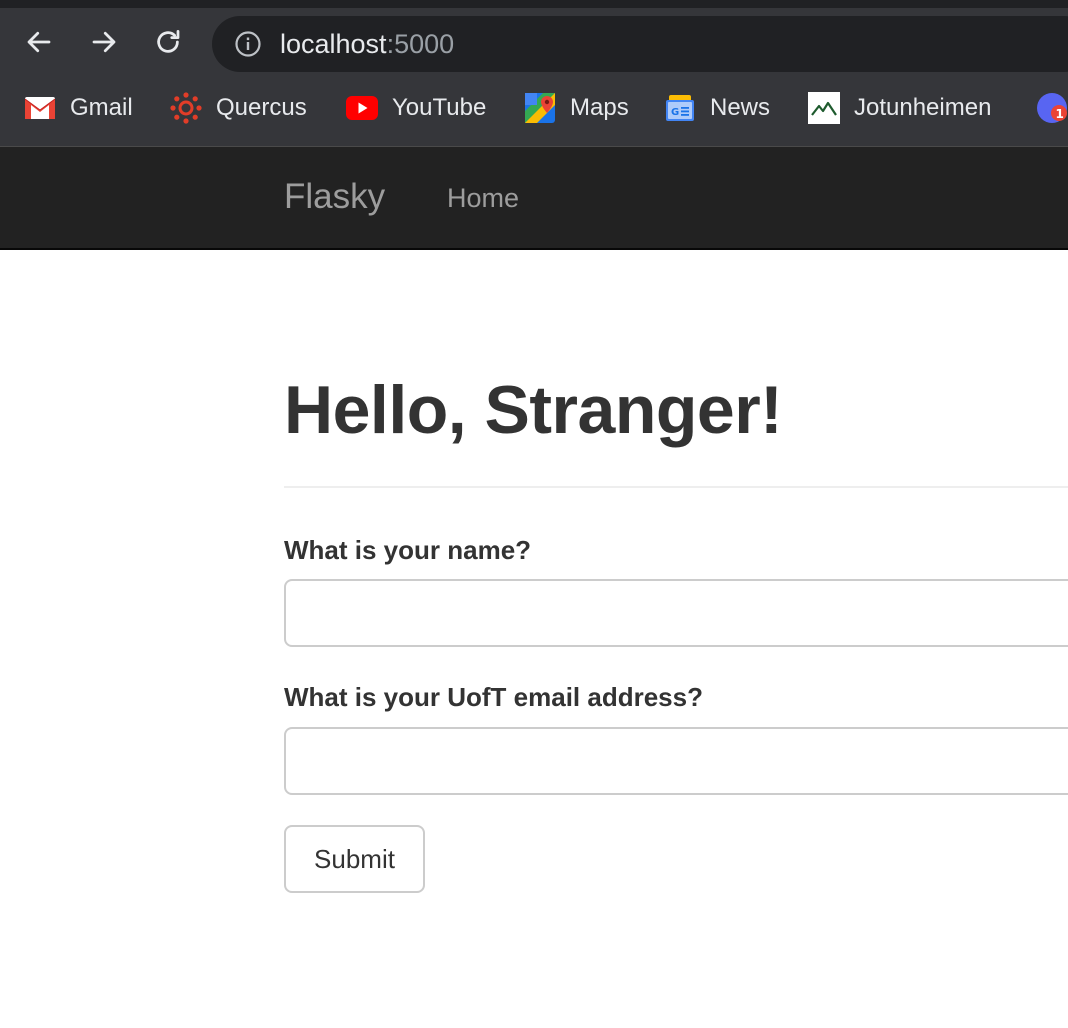 The image size is (1068, 1028). I want to click on extension-badge-count: 1, so click(1060, 114).